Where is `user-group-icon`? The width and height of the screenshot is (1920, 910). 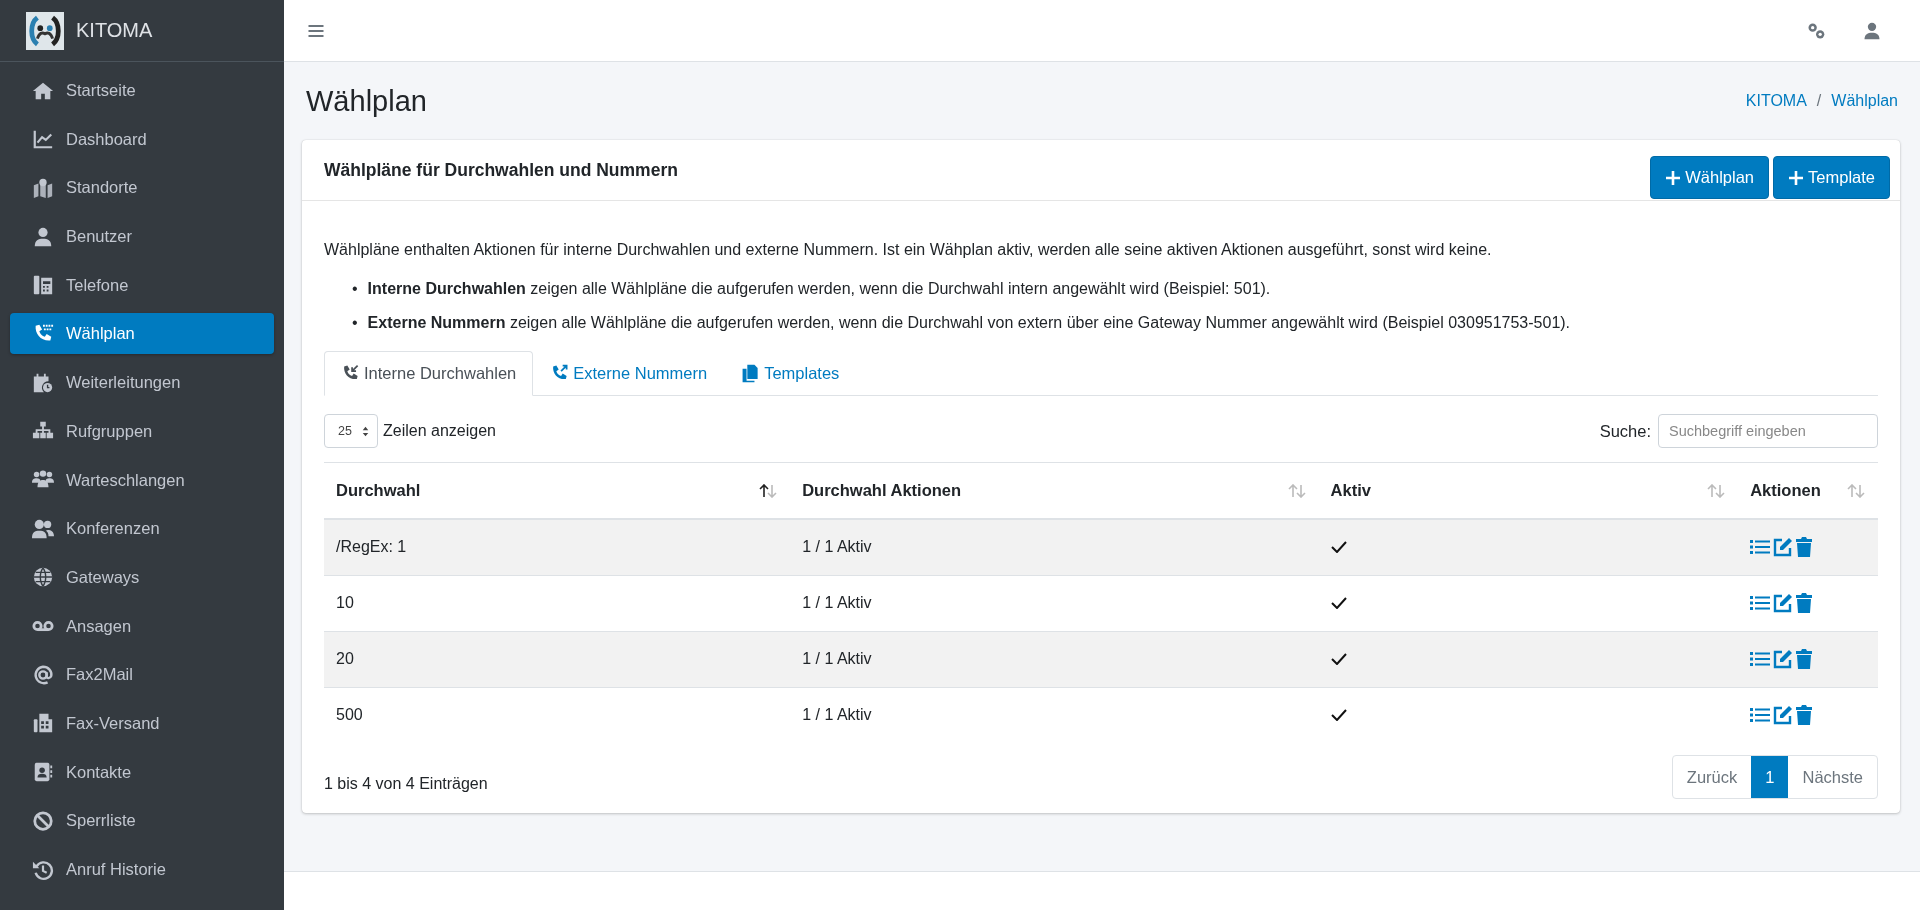 user-group-icon is located at coordinates (43, 528).